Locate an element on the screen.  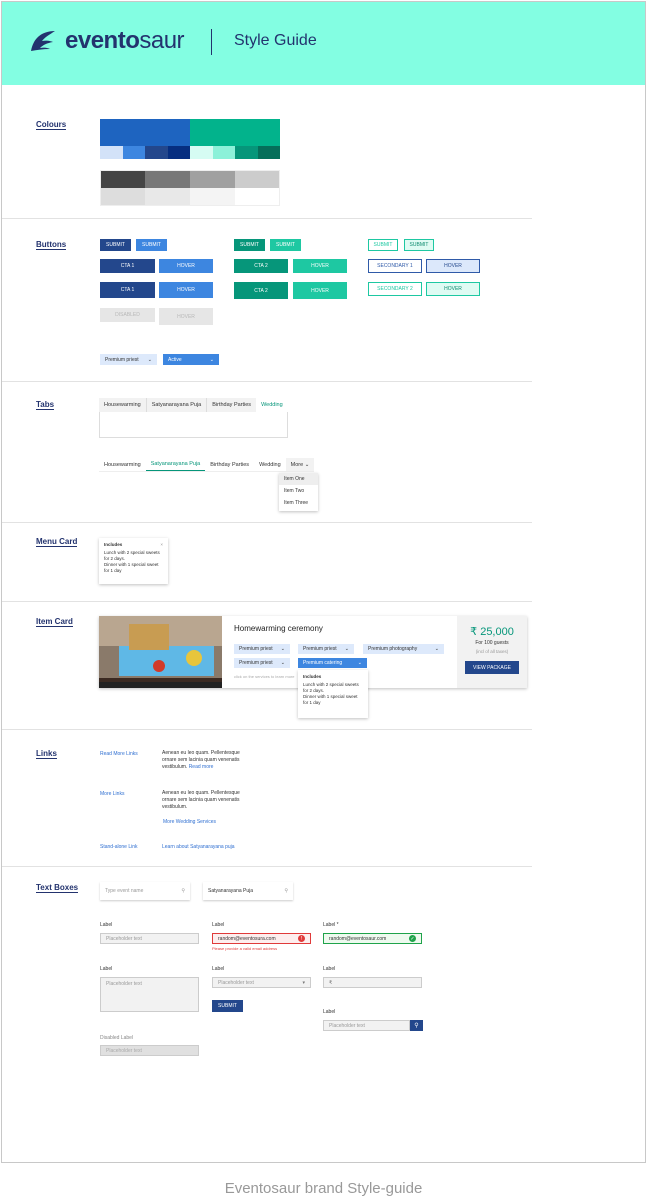
search-input: Type event name ⚲ is located at coordinates (145, 891).